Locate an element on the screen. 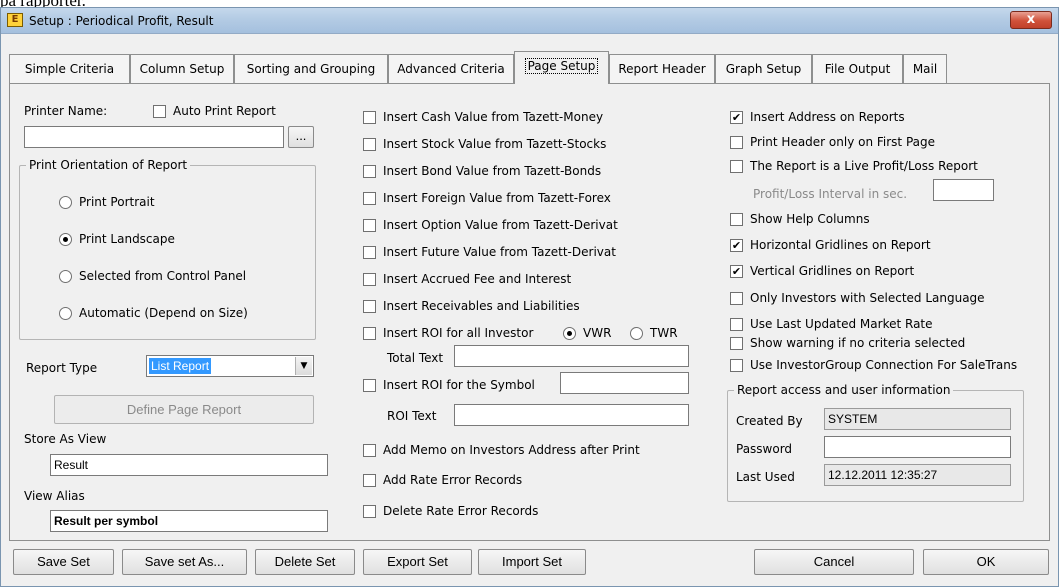  save-set-button: Save Set is located at coordinates (63, 562).